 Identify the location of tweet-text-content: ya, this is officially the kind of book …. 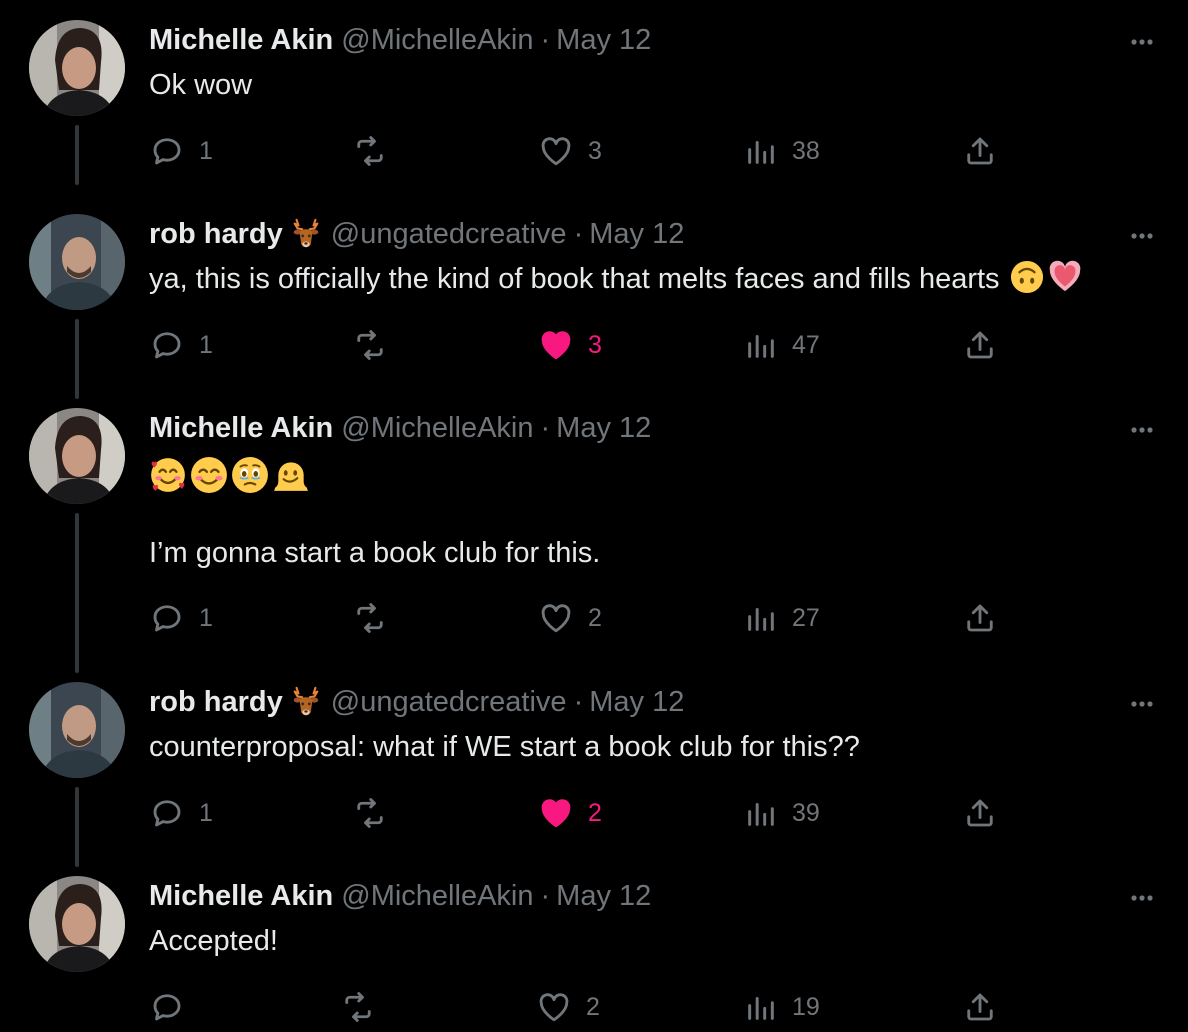
(574, 279).